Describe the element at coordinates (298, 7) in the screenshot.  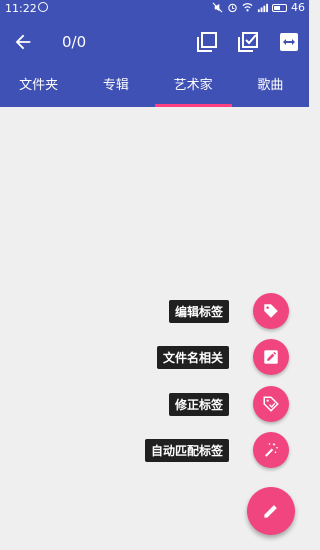
I see `battery-level: 46` at that location.